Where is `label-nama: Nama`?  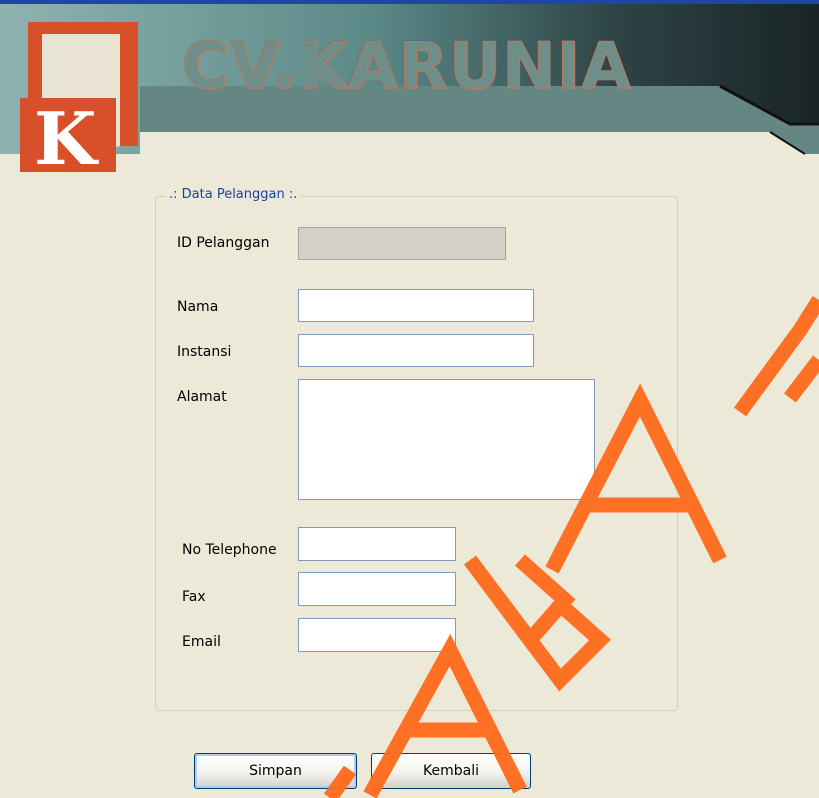
label-nama: Nama is located at coordinates (198, 307).